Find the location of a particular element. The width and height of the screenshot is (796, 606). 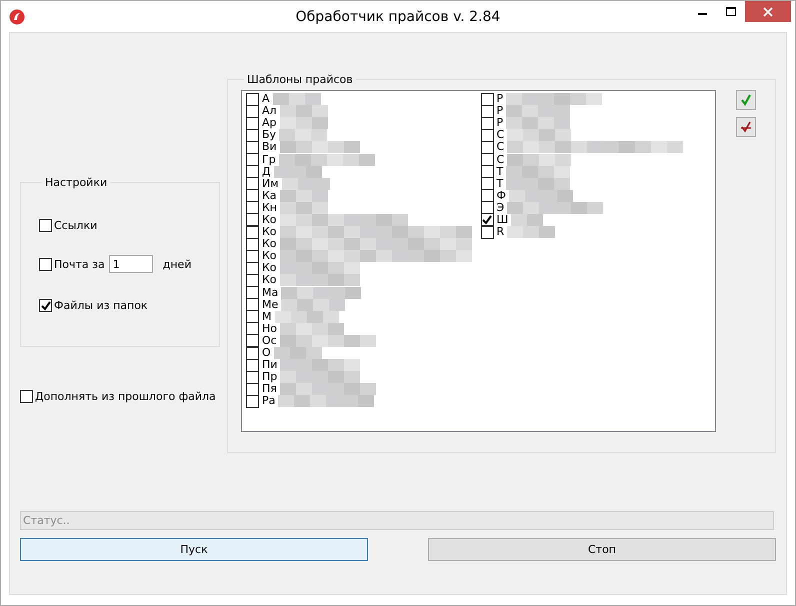

template-label: Гр is located at coordinates (269, 160).